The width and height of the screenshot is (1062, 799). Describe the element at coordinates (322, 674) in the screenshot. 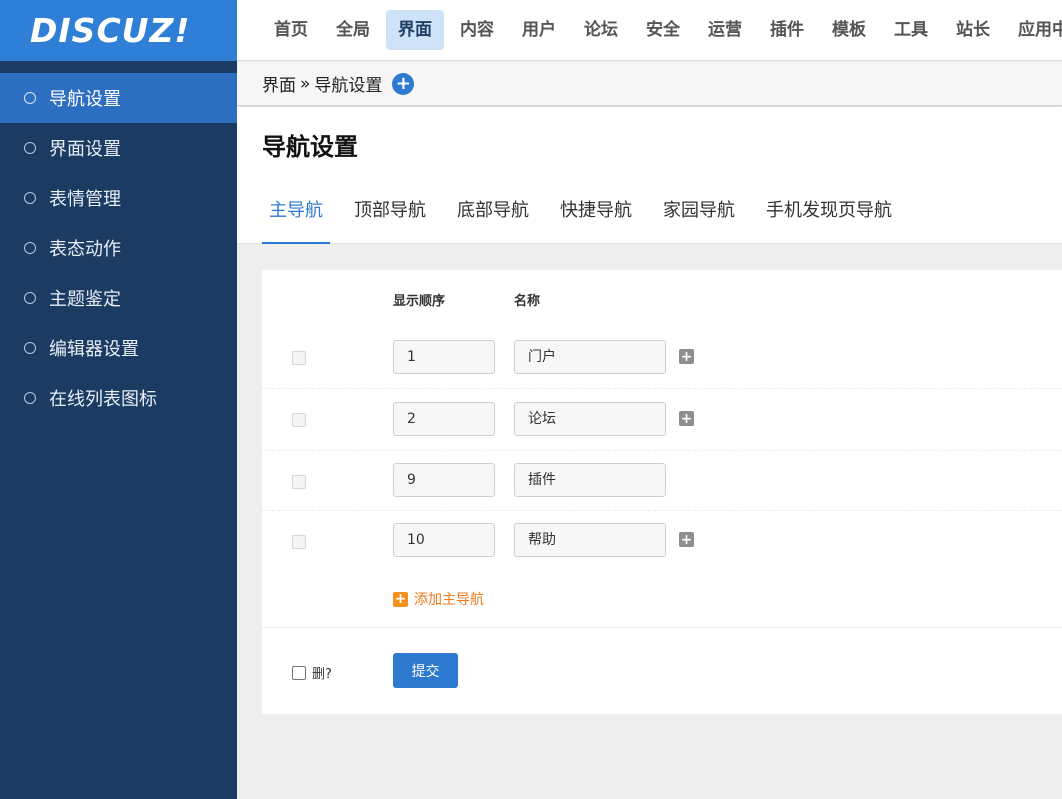

I see `delete-label: 删?` at that location.